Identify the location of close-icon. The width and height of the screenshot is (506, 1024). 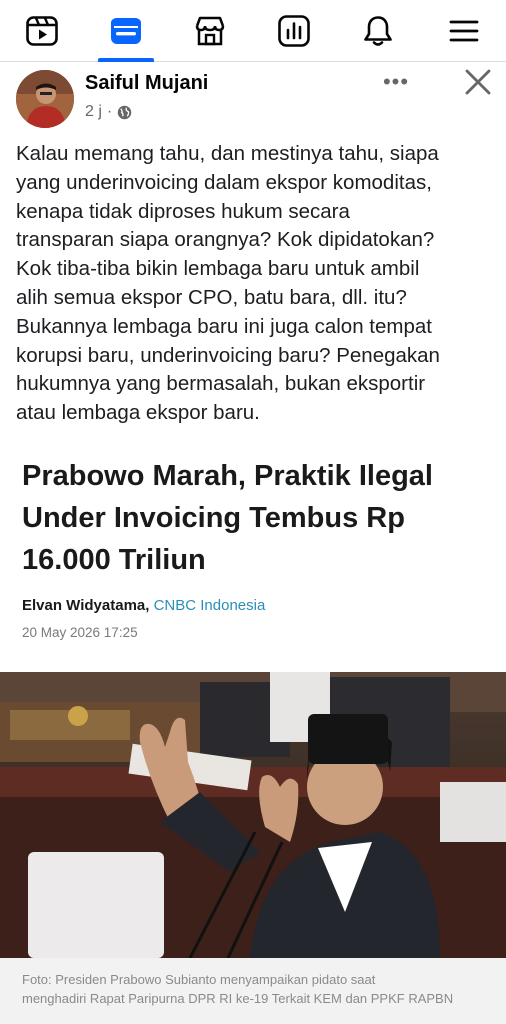
(478, 82).